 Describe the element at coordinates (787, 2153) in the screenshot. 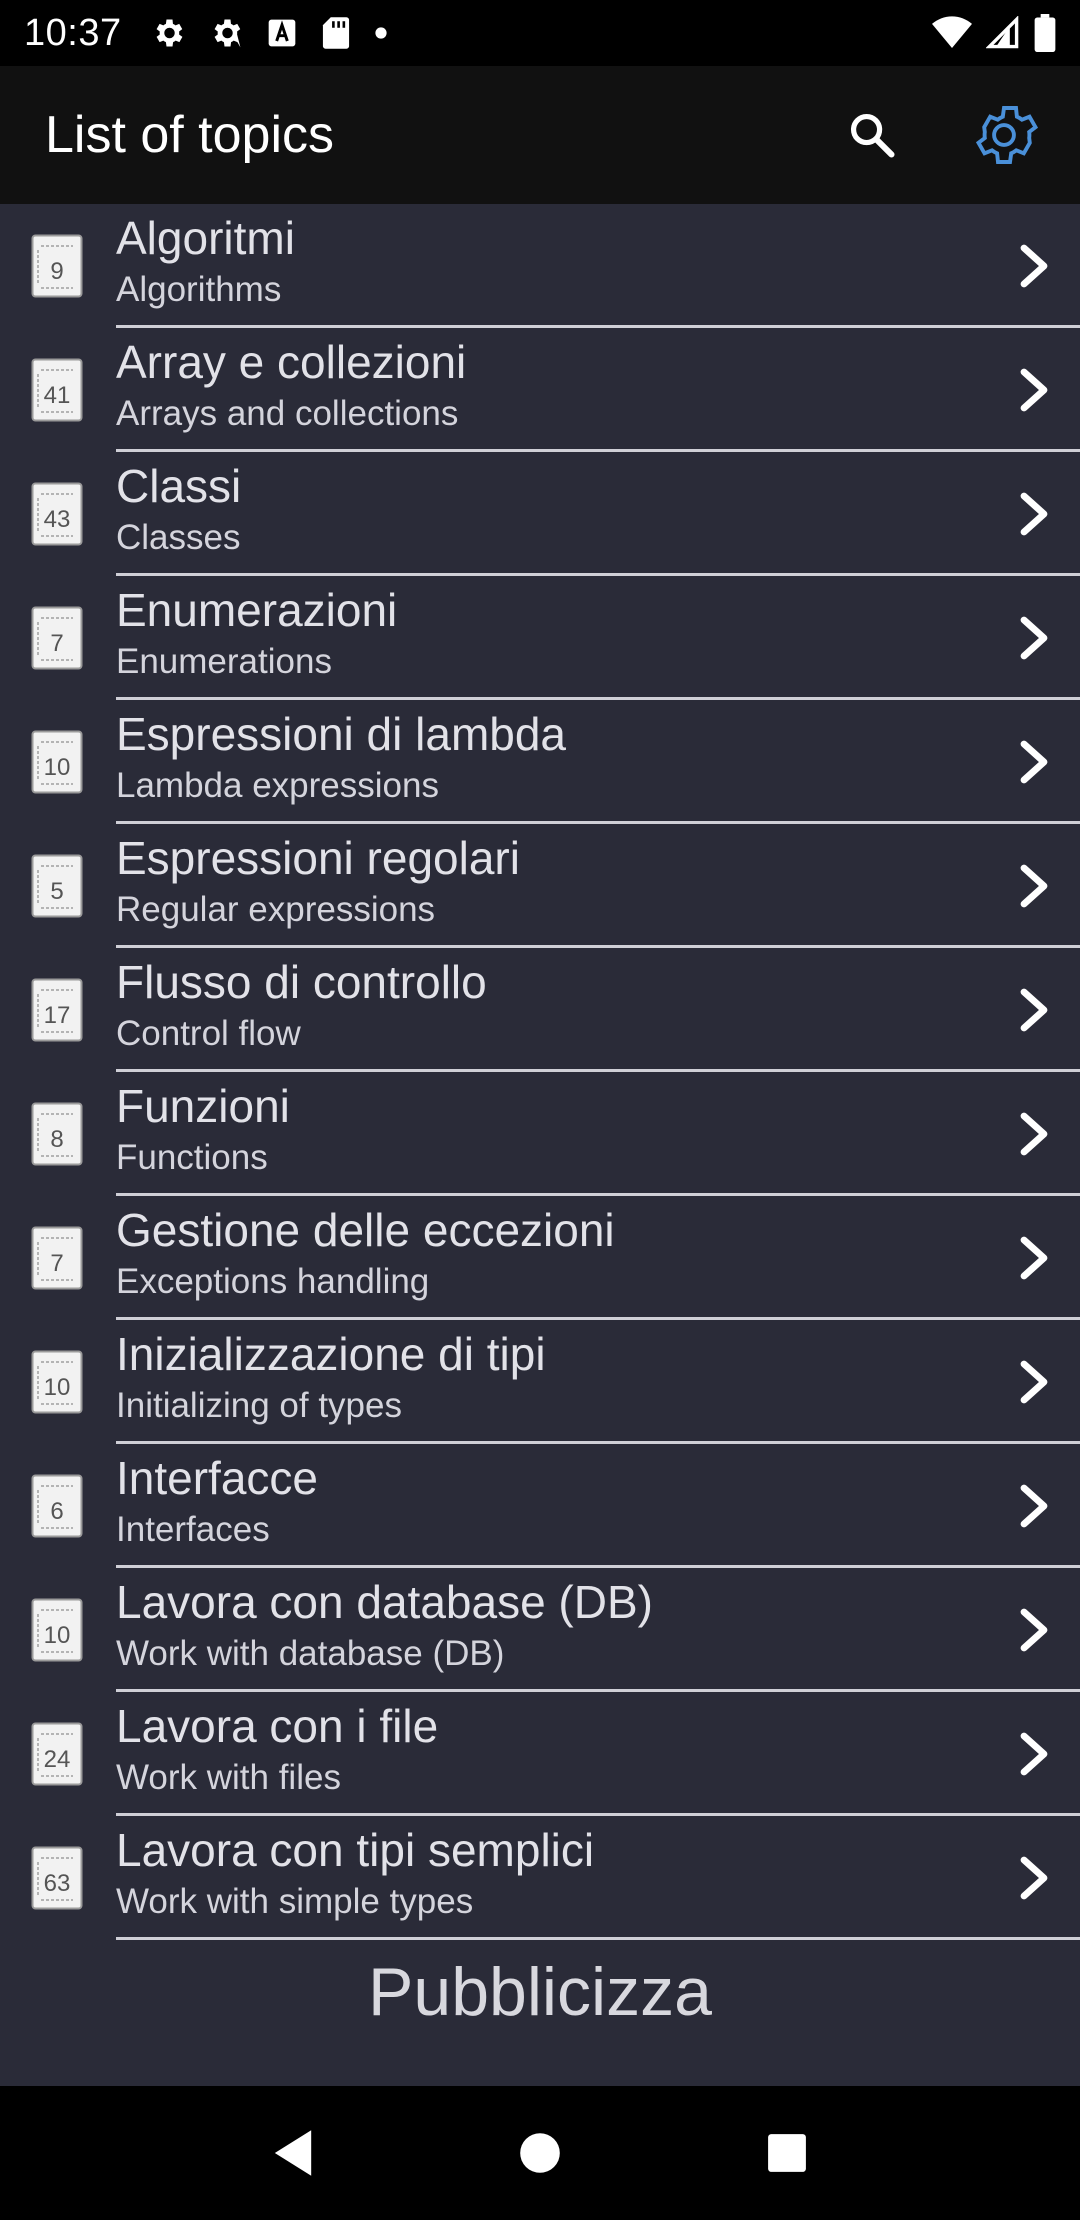

I see `recents-icon` at that location.